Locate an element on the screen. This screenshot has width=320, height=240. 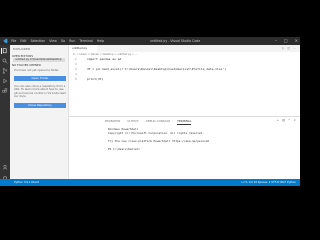
menu-selection: Selection is located at coordinates (38, 41).